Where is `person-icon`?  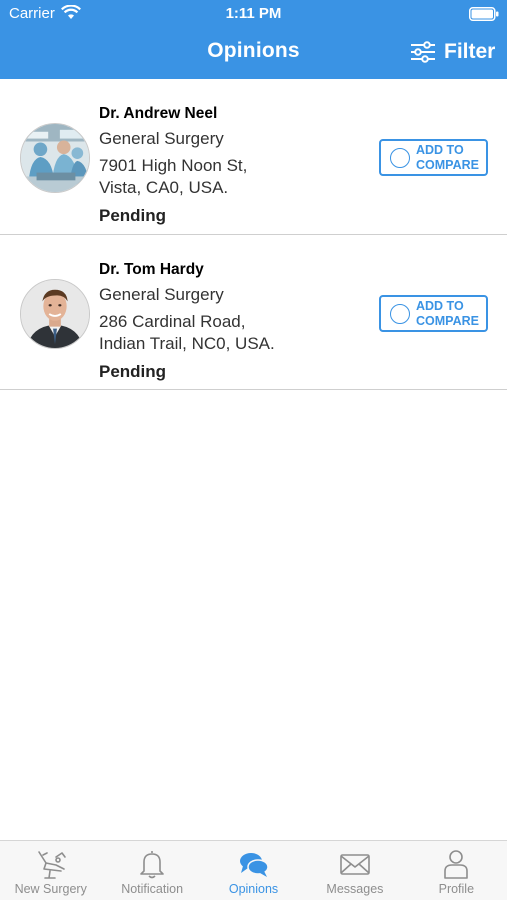
person-icon is located at coordinates (456, 864).